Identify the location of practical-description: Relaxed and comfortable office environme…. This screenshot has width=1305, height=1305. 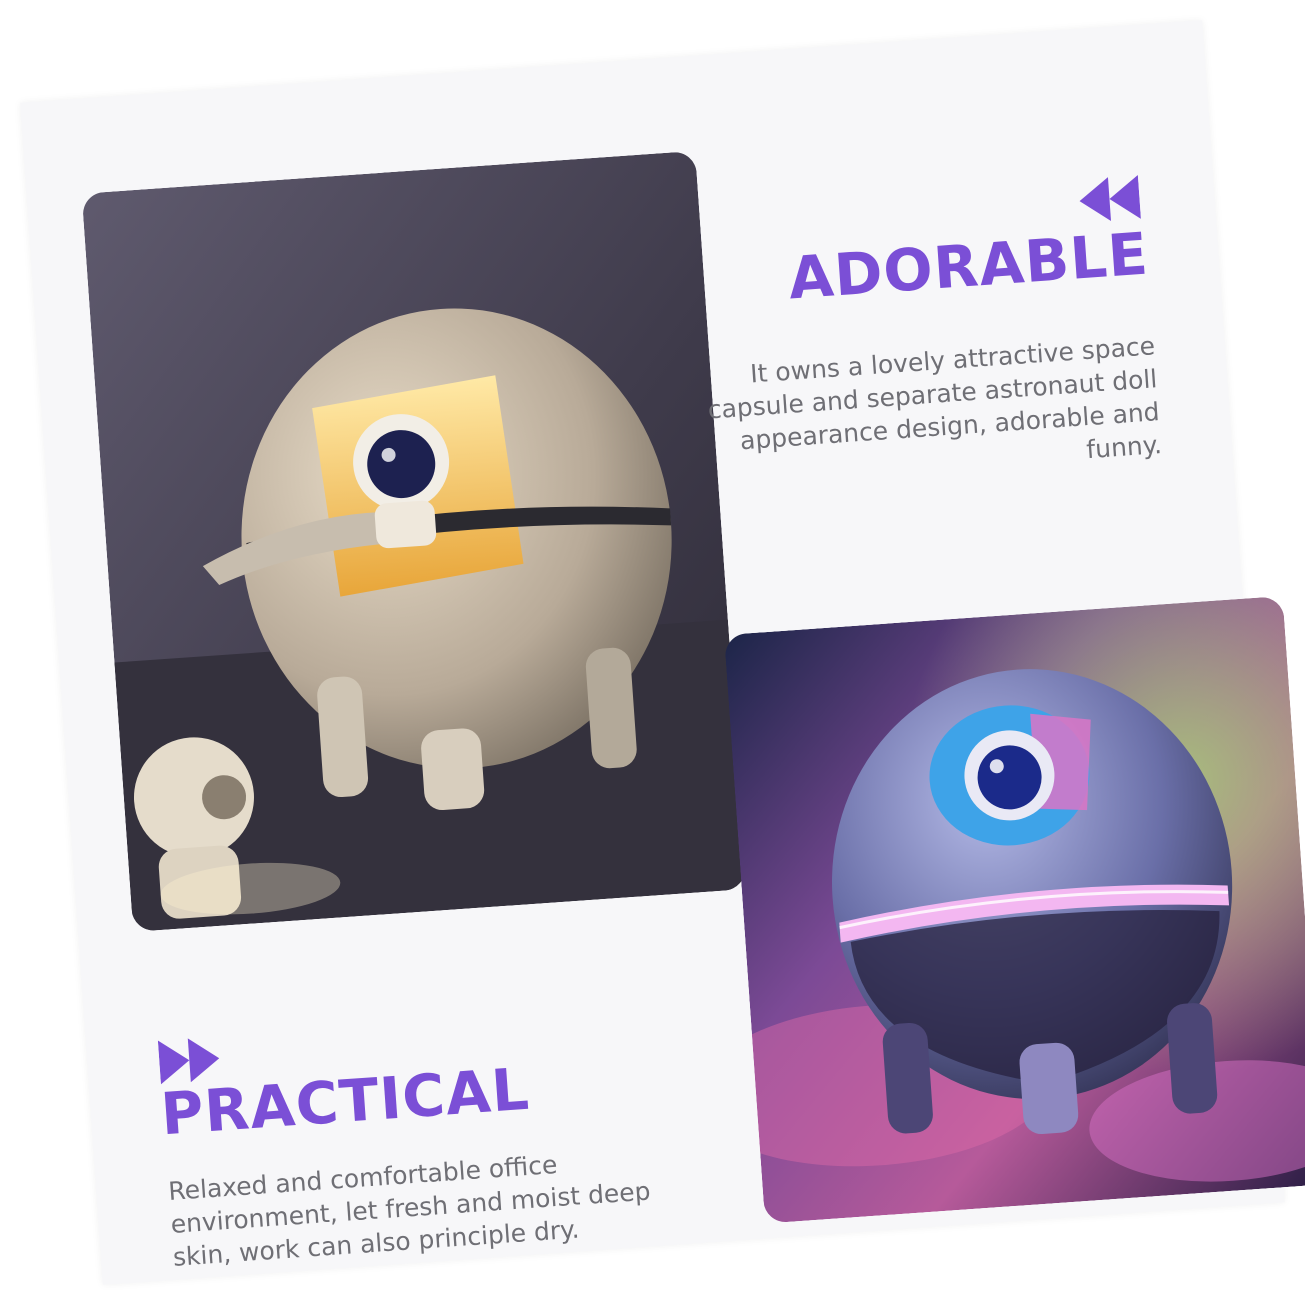
(409, 1210).